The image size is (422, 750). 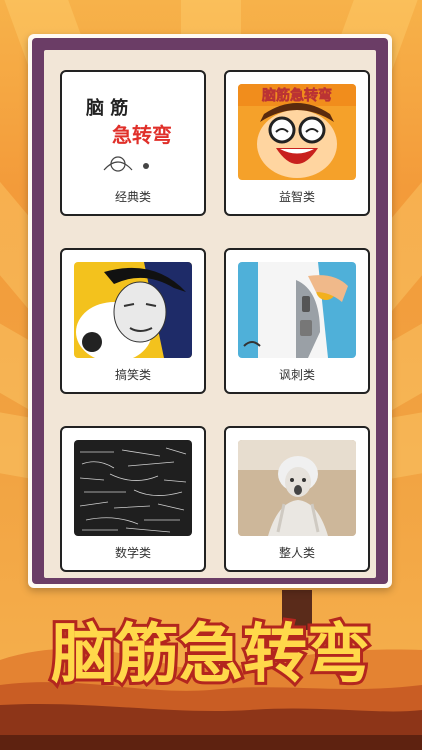 What do you see at coordinates (132, 553) in the screenshot?
I see `category-label: 数学类` at bounding box center [132, 553].